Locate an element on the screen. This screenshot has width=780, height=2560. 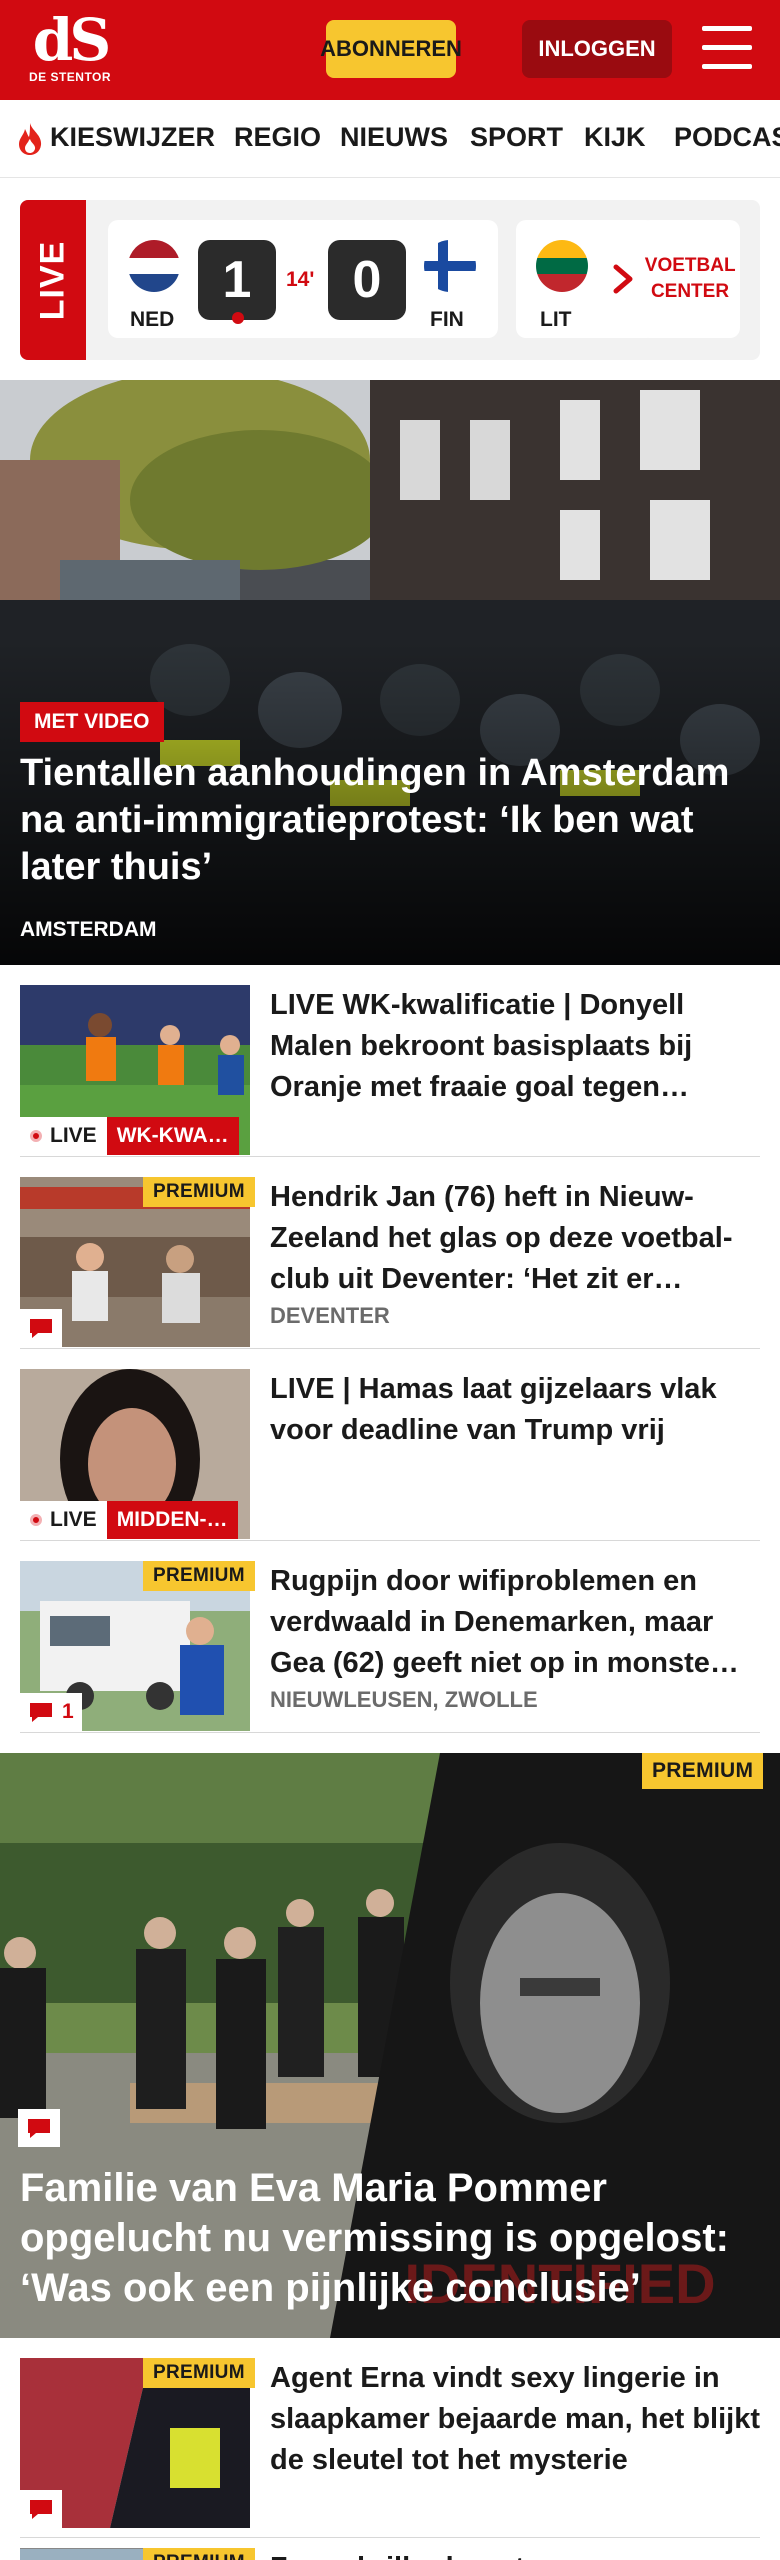
list-item: PREMIUM Zonnebriller koopt is located at coordinates (390, 2549).